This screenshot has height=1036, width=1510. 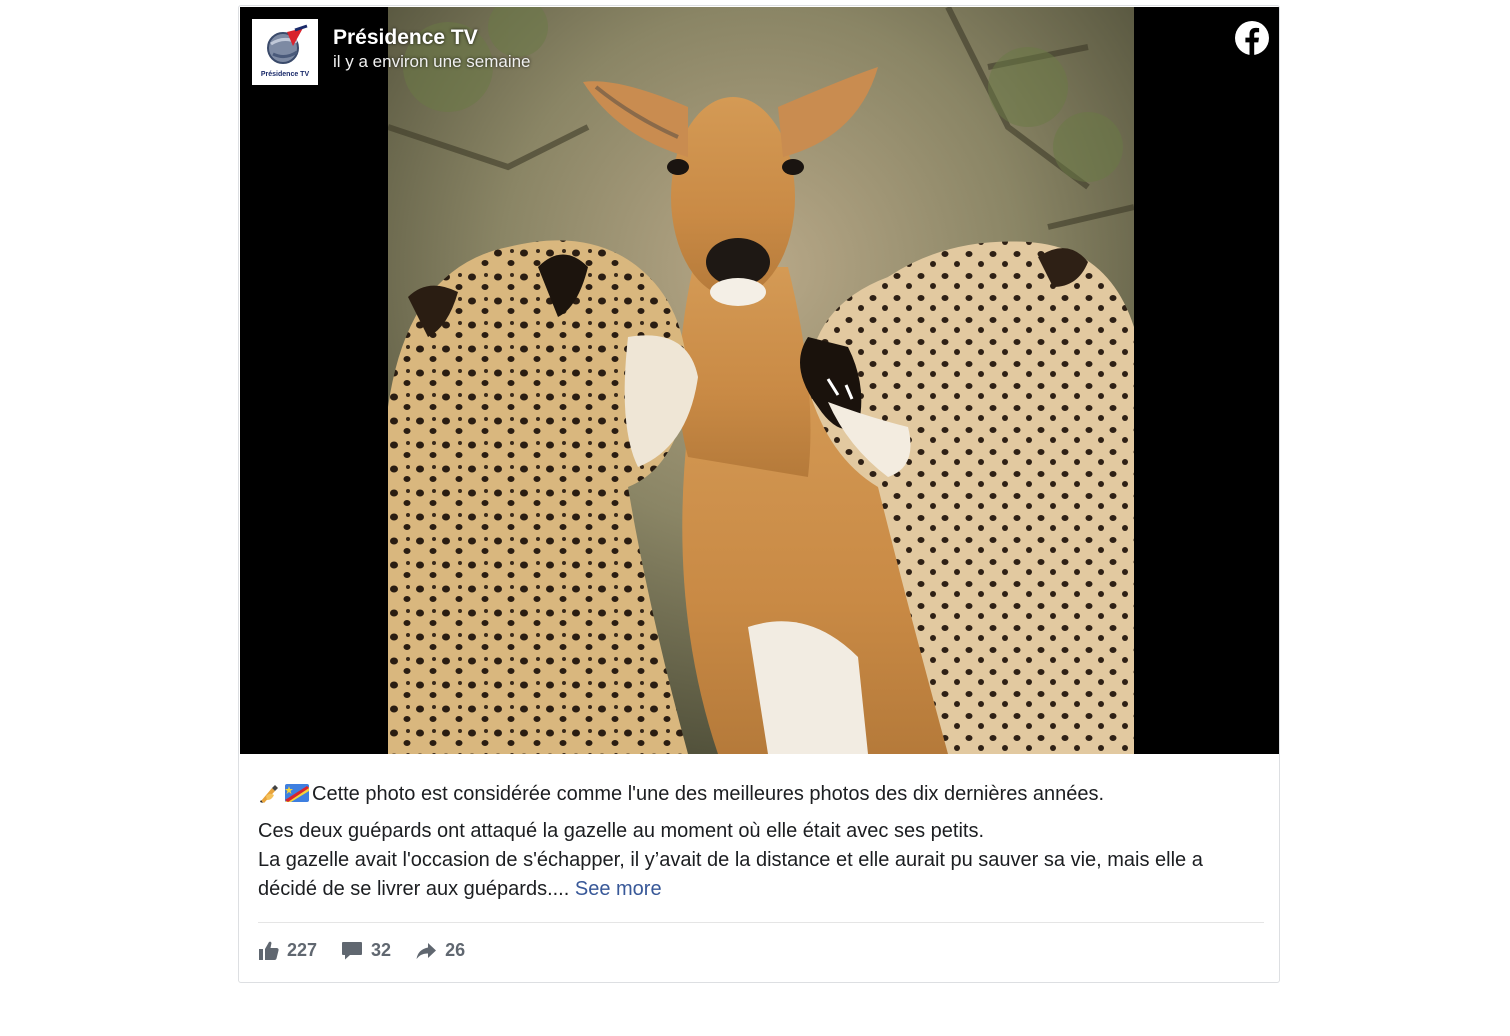 I want to click on dr-congo-flag-icon, so click(x=297, y=792).